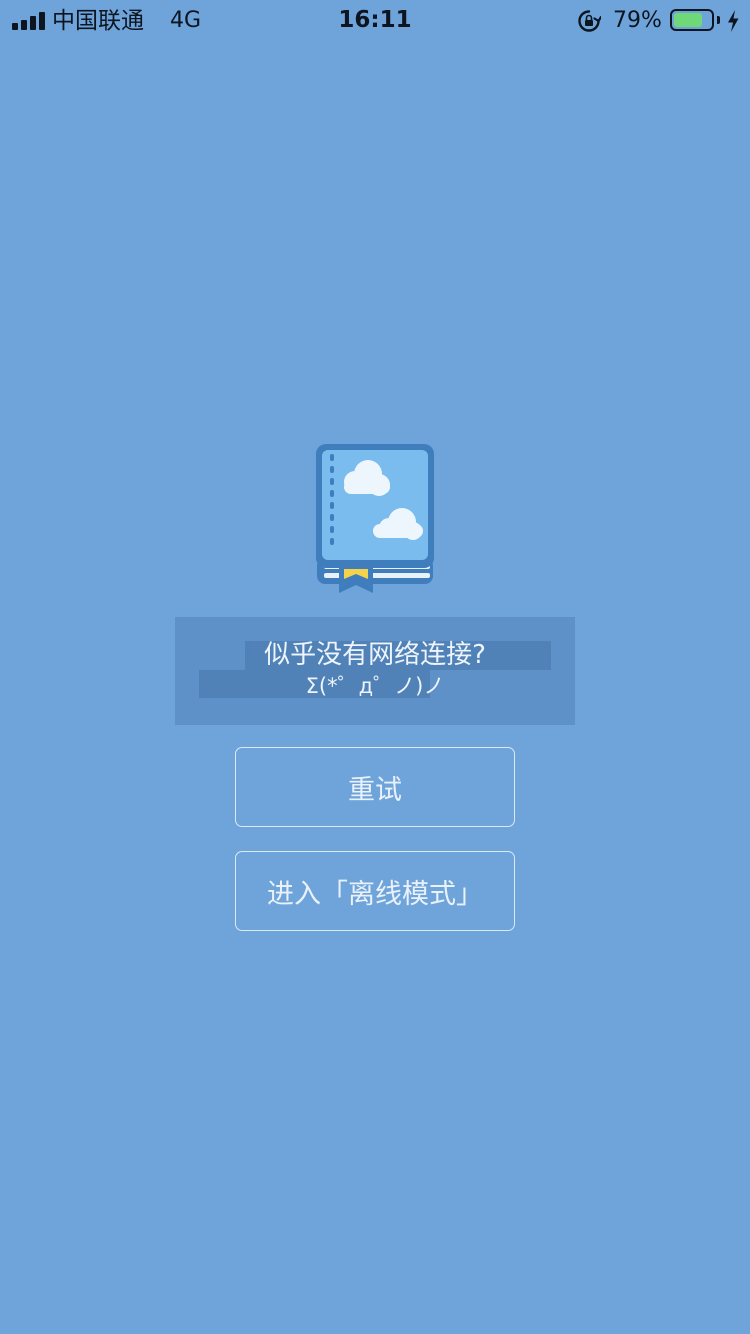 The height and width of the screenshot is (1334, 750). What do you see at coordinates (589, 21) in the screenshot?
I see `rotation-lock-icon` at bounding box center [589, 21].